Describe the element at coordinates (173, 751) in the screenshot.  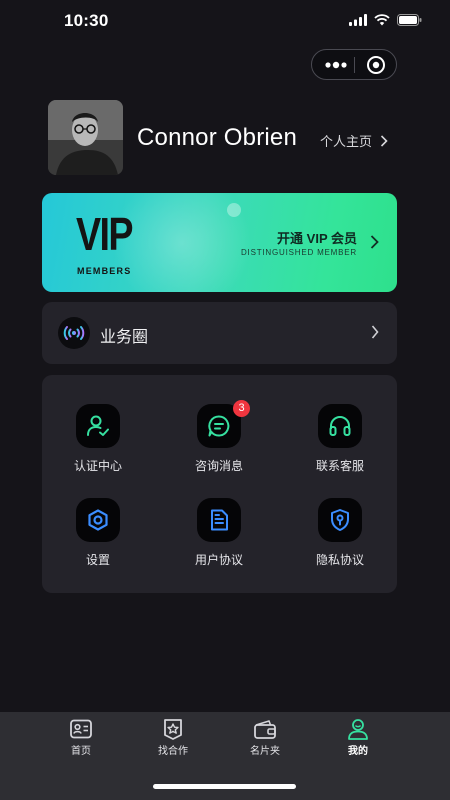
I see `tab-label: 找合作` at that location.